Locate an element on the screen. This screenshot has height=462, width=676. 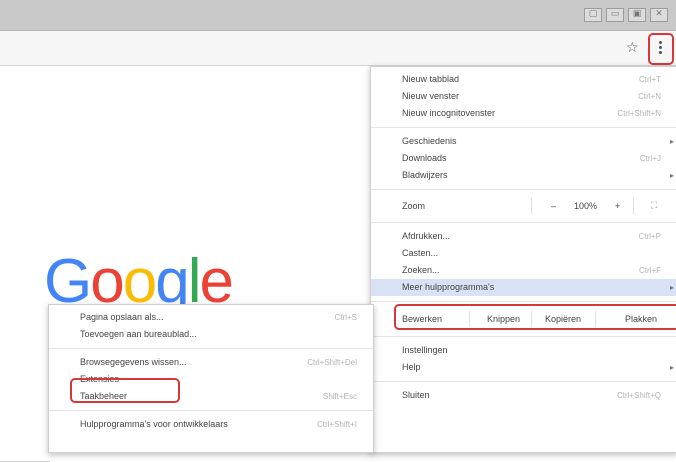
zoom-row: Zoom – 100% + ⛶ is located at coordinates (523, 206).